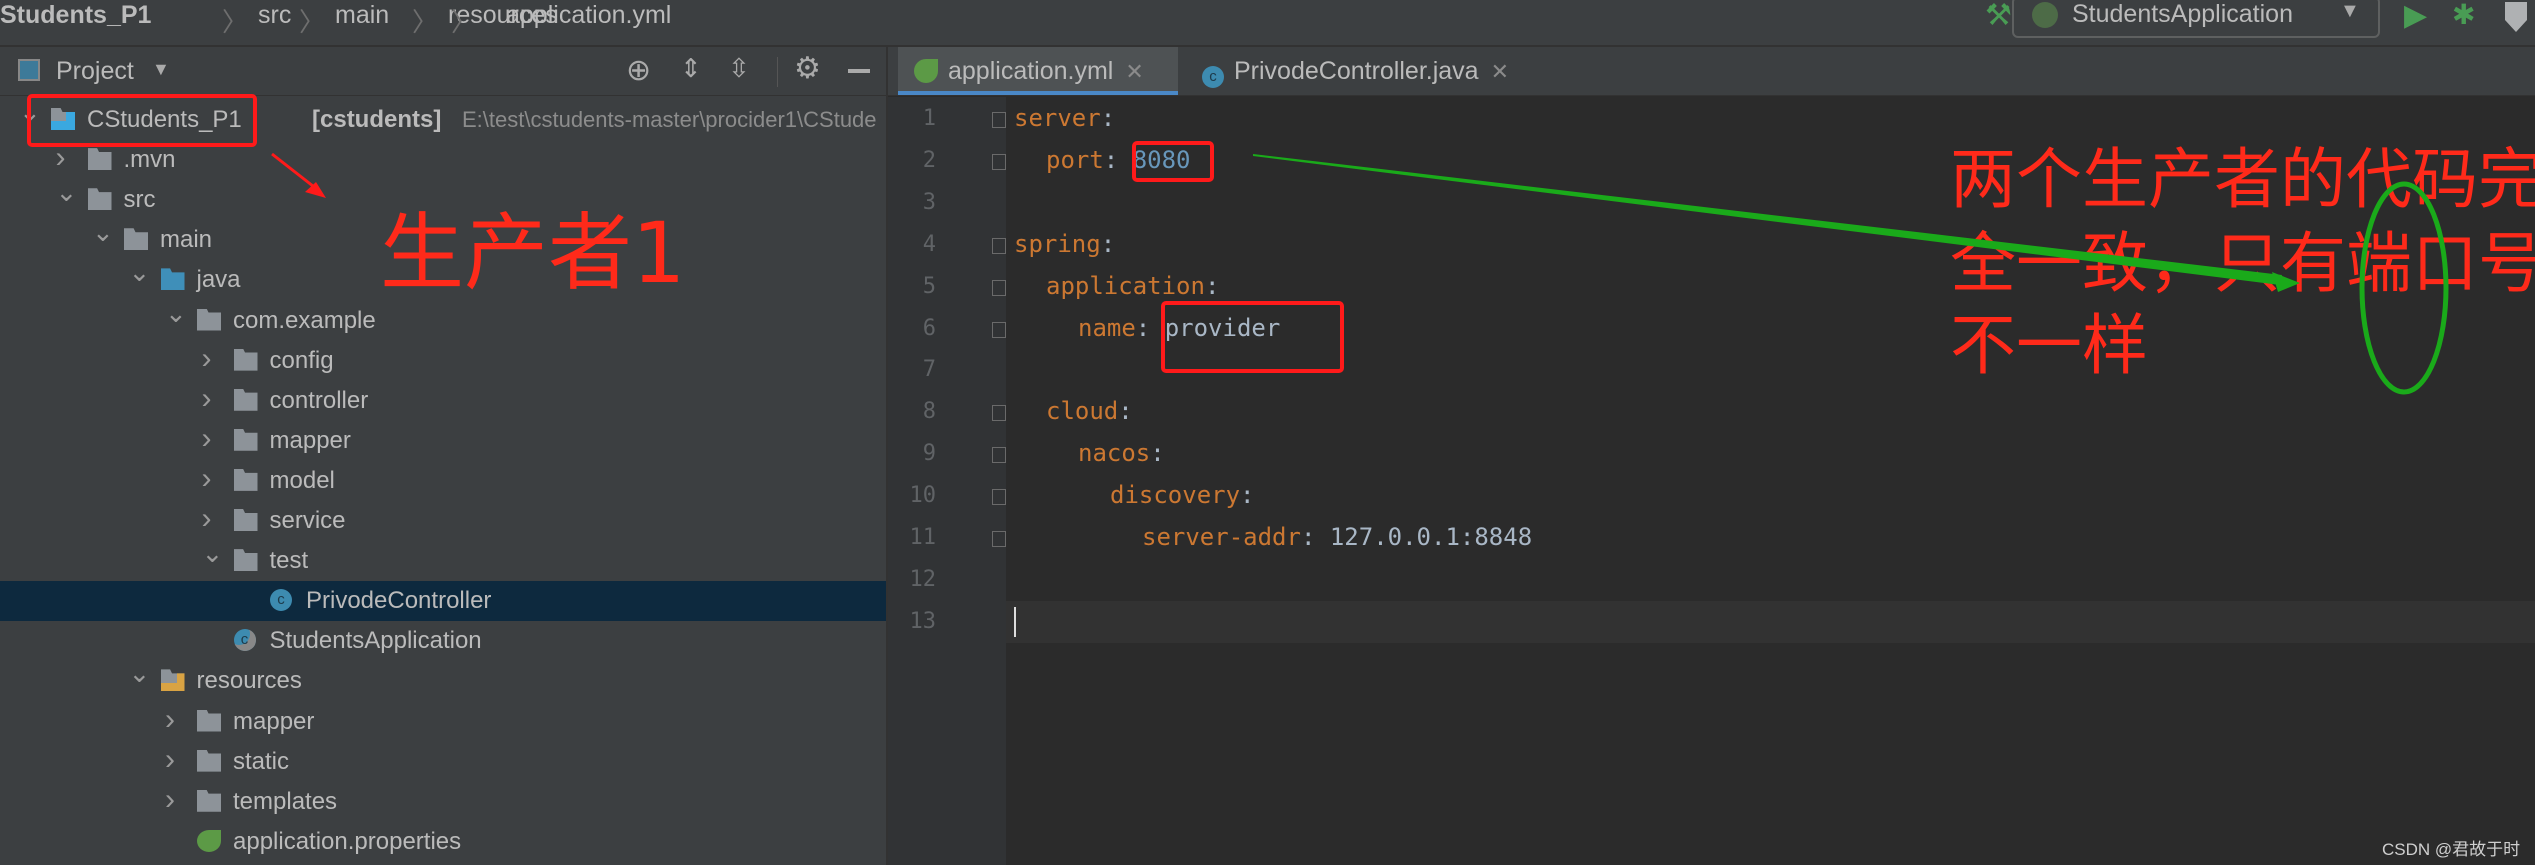 The height and width of the screenshot is (865, 2535). Describe the element at coordinates (2286, 282) in the screenshot. I see `green-arrowhead` at that location.